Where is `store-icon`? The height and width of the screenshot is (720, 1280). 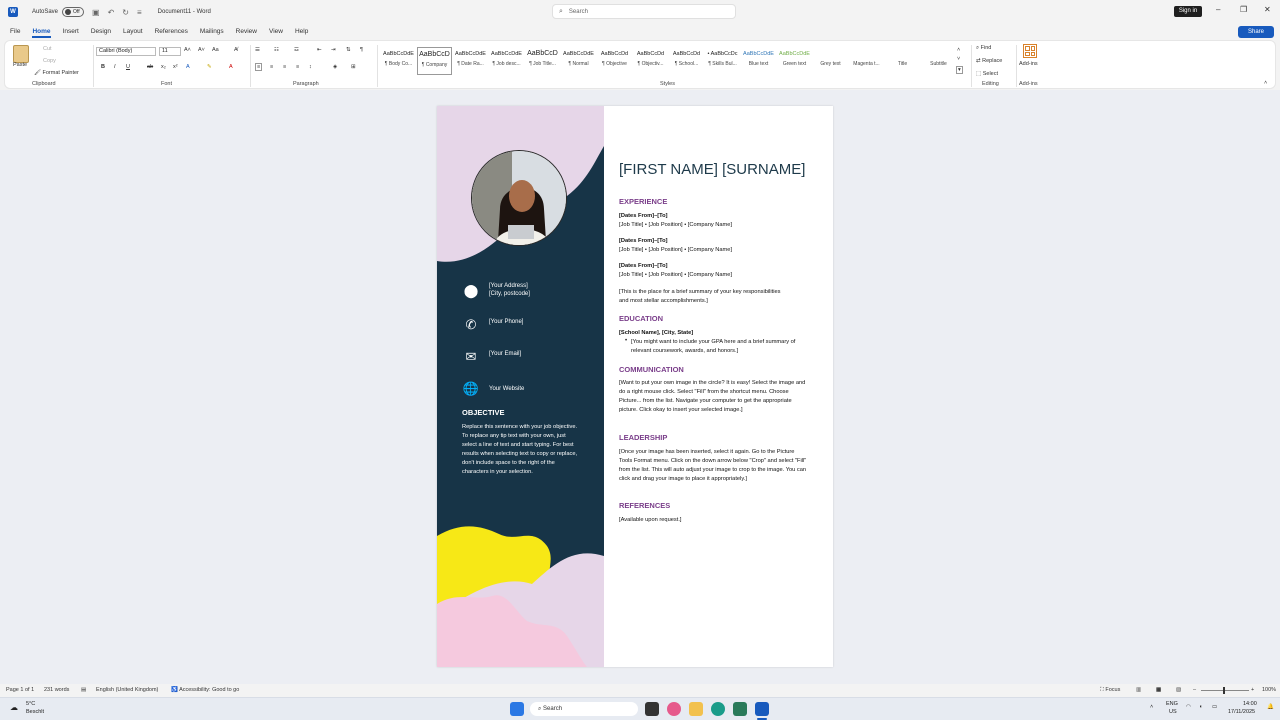
store-icon is located at coordinates (740, 709).